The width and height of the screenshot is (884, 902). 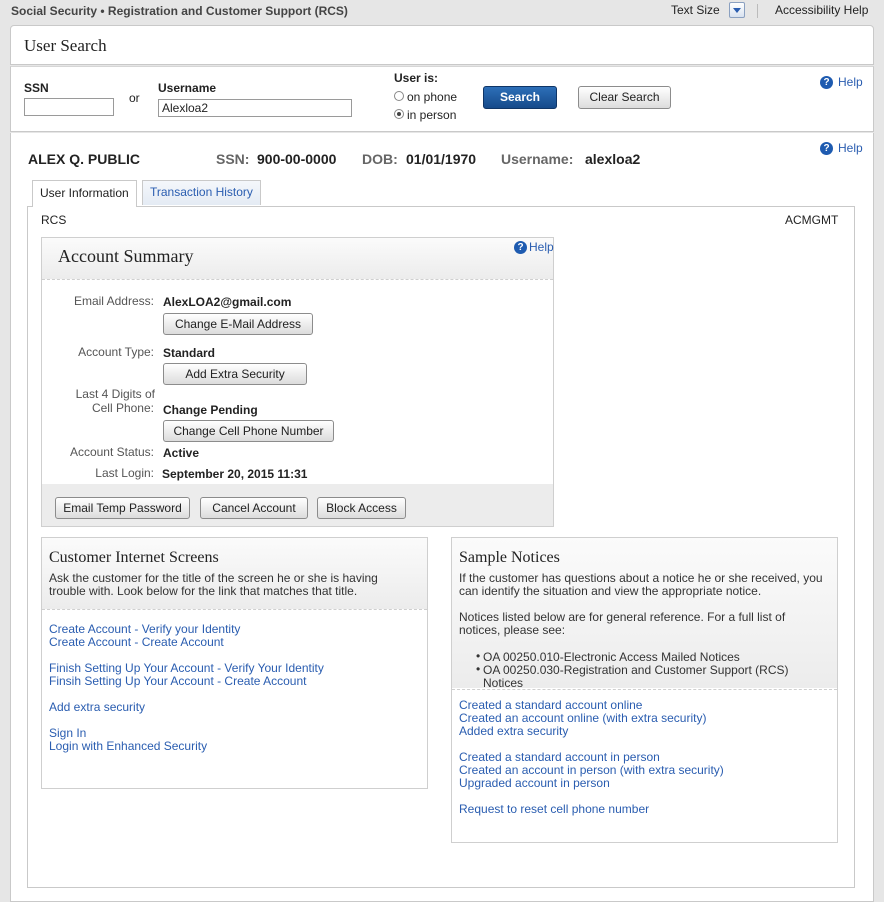 I want to click on link-created-standard-online: Created a standard account online, so click(x=550, y=705).